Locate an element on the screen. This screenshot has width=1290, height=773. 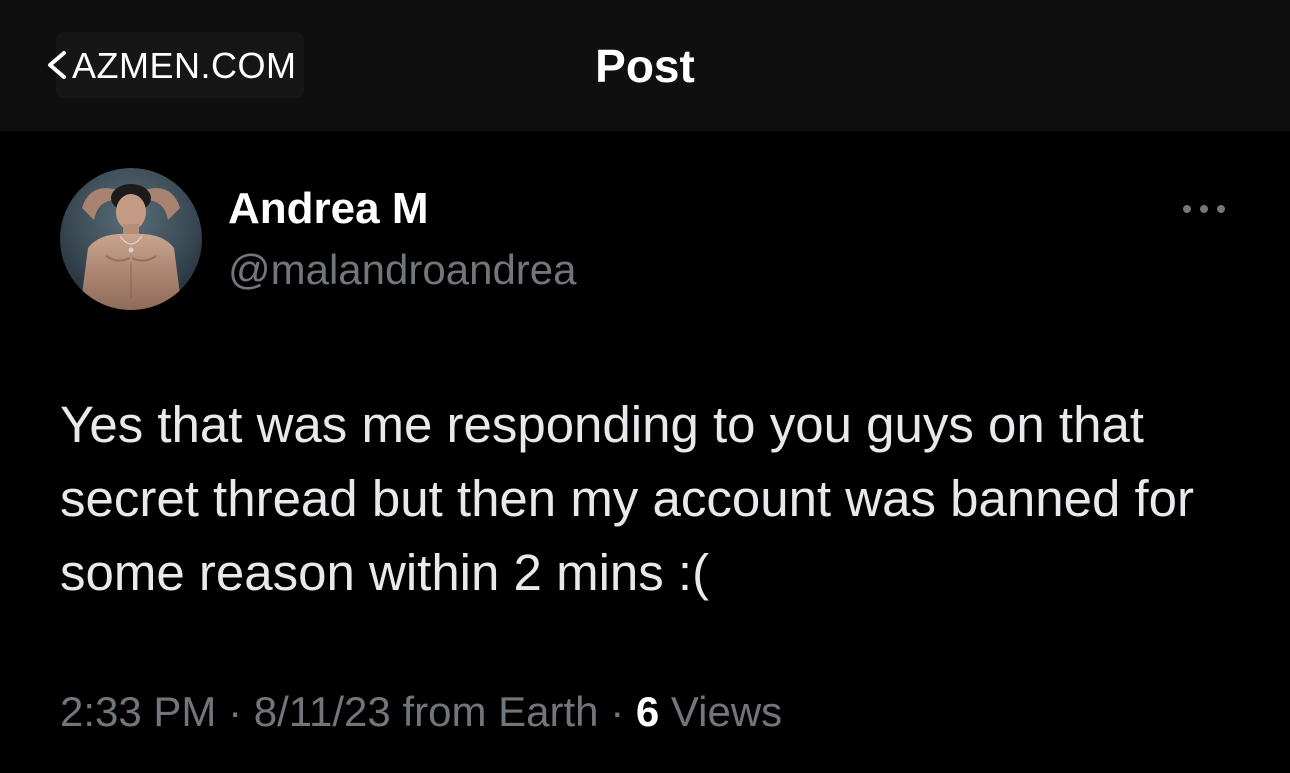
more-horizontal-icon is located at coordinates (1204, 209).